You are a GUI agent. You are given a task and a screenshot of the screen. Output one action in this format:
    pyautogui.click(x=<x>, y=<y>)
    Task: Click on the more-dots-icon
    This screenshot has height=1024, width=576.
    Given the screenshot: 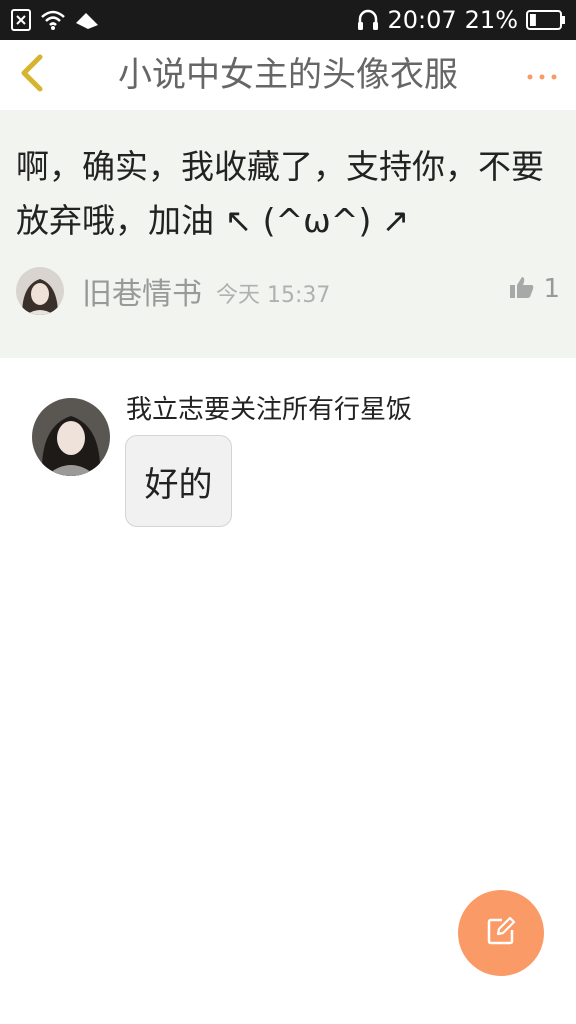 What is the action you would take?
    pyautogui.click(x=542, y=75)
    